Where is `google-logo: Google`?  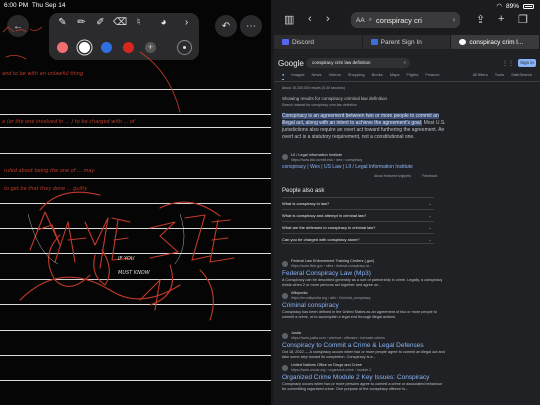 google-logo: Google is located at coordinates (291, 63).